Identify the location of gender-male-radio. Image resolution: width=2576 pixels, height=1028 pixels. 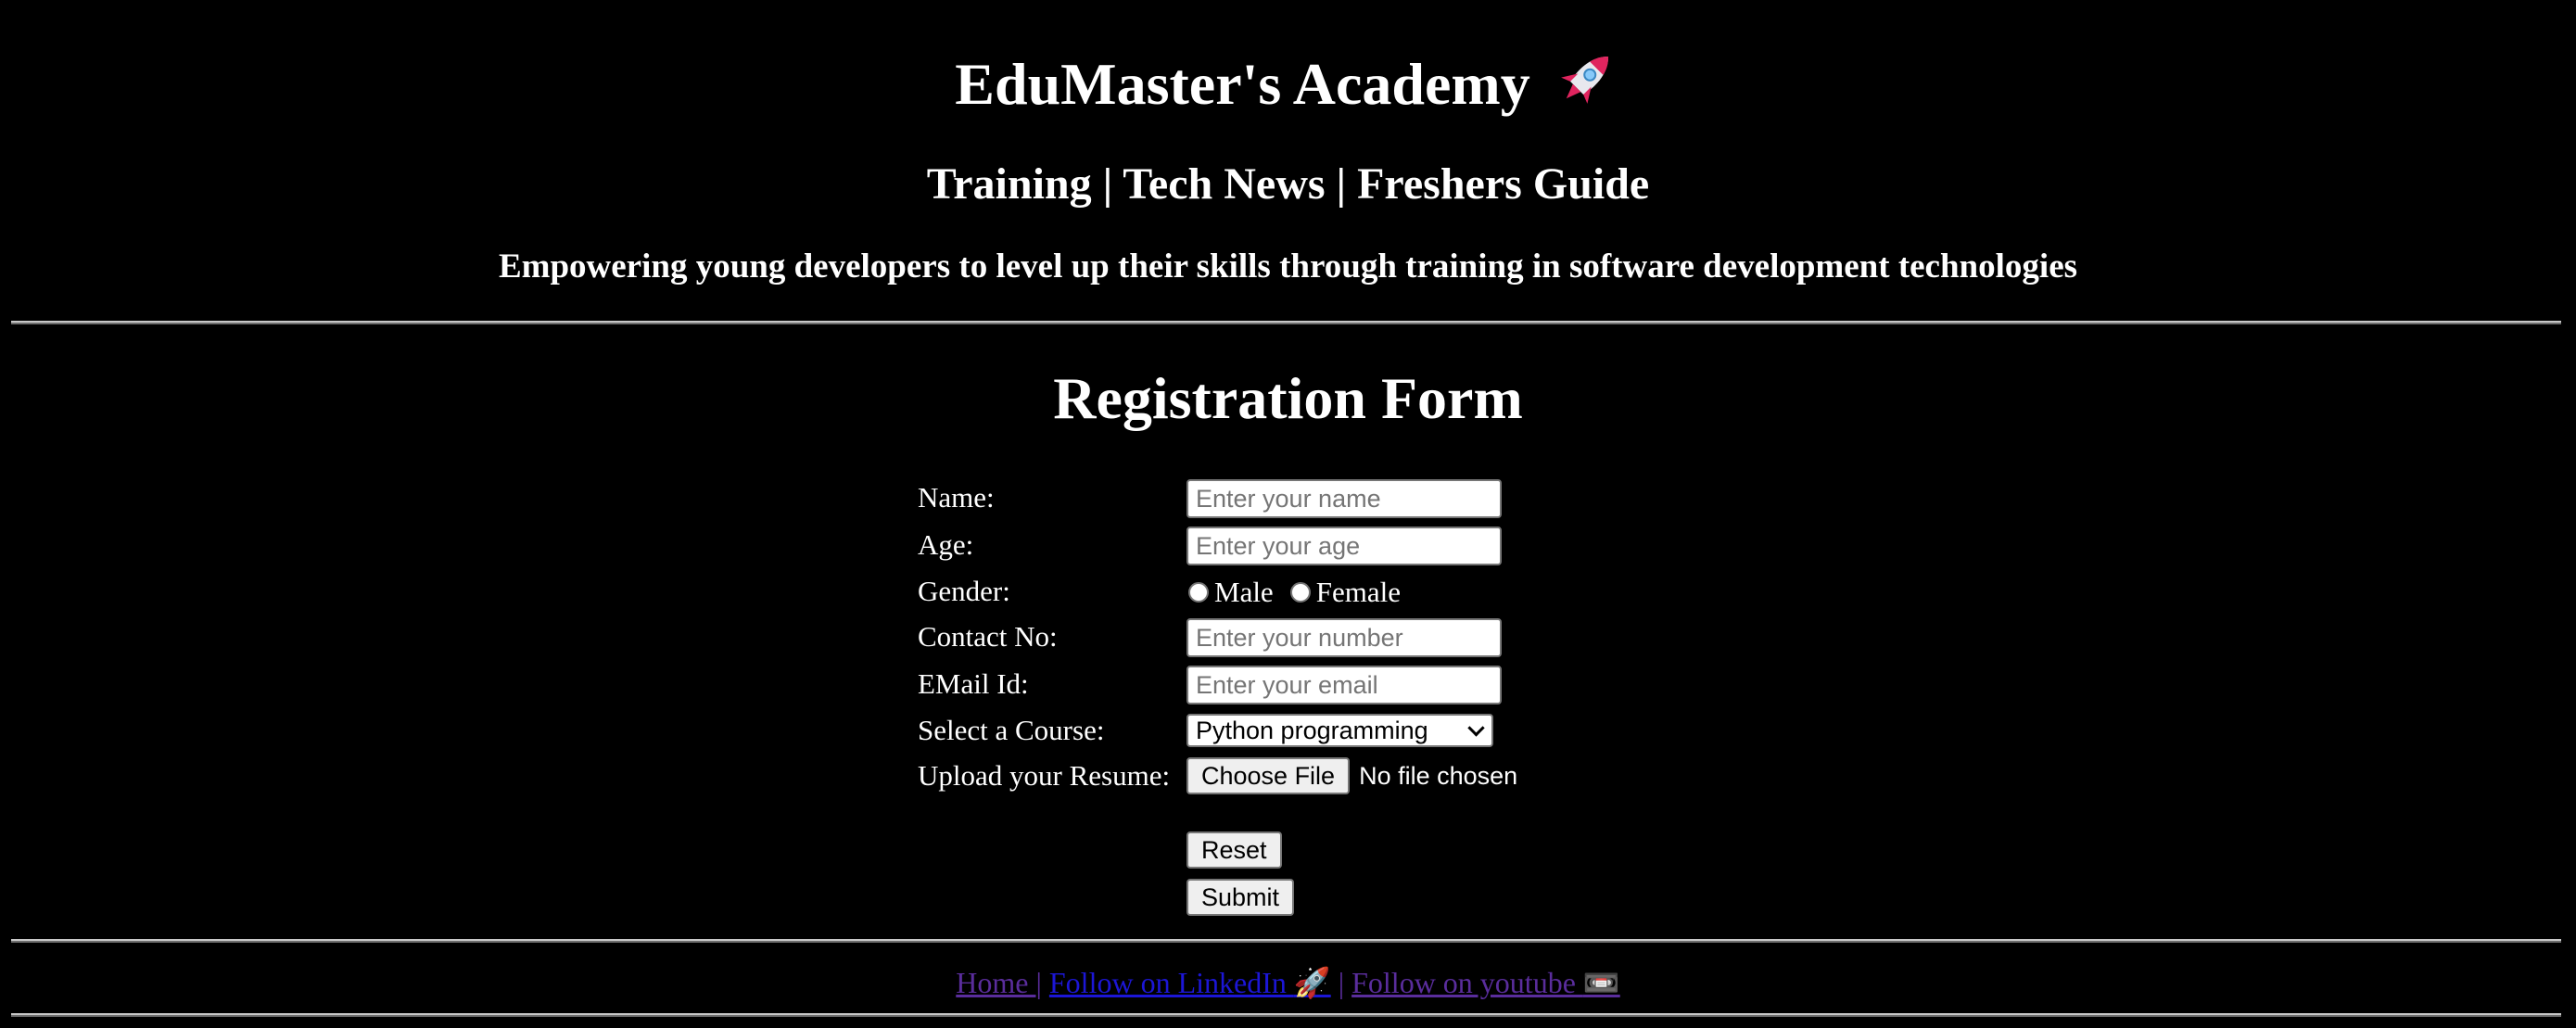
(1198, 592).